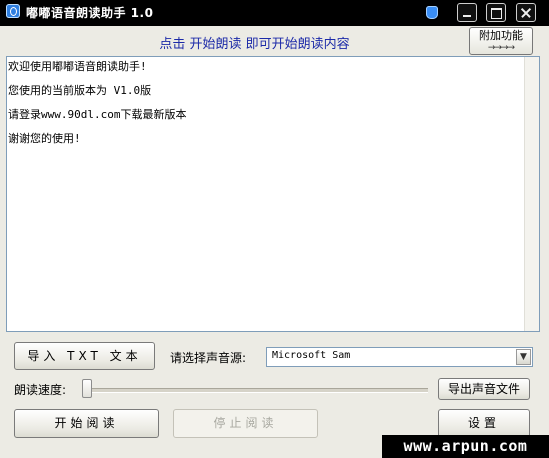  What do you see at coordinates (311, 355) in the screenshot?
I see `voice-source-value: Microsoft Sam` at bounding box center [311, 355].